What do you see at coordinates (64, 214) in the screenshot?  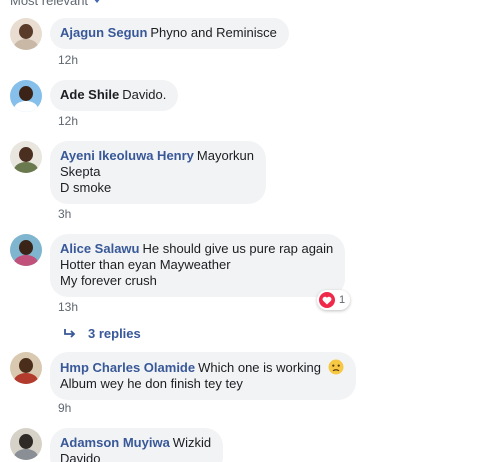 I see `comment-timestamp: 3h` at bounding box center [64, 214].